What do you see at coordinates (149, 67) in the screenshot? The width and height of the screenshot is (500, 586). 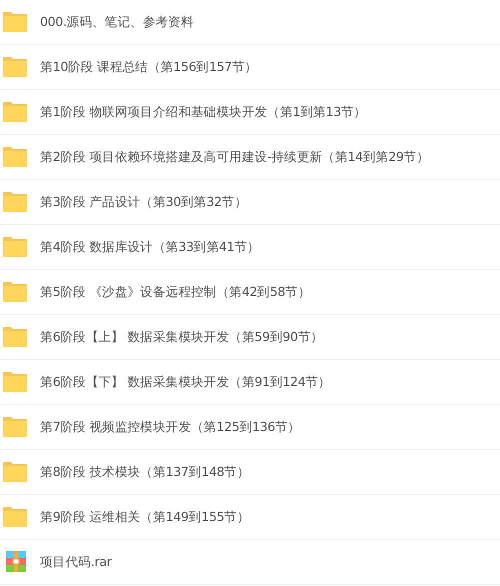 I see `folder-name: 第10阶段 课程总结（第156到157节）` at bounding box center [149, 67].